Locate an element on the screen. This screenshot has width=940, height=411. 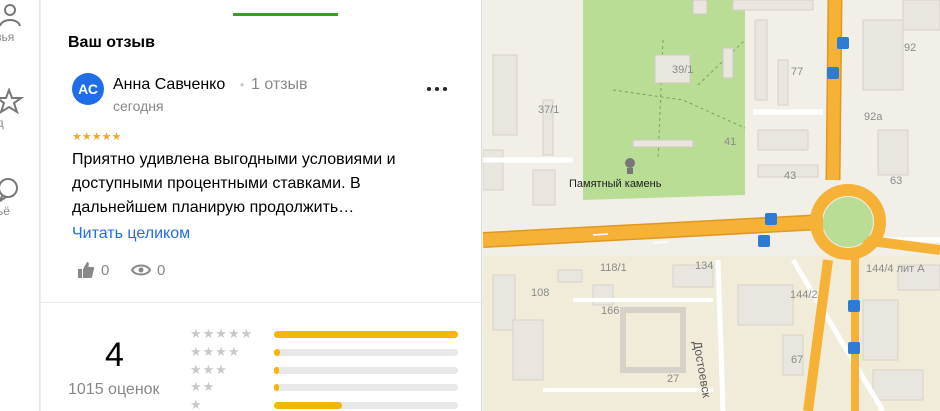
left-rail: узья ид льё is located at coordinates (20, 205).